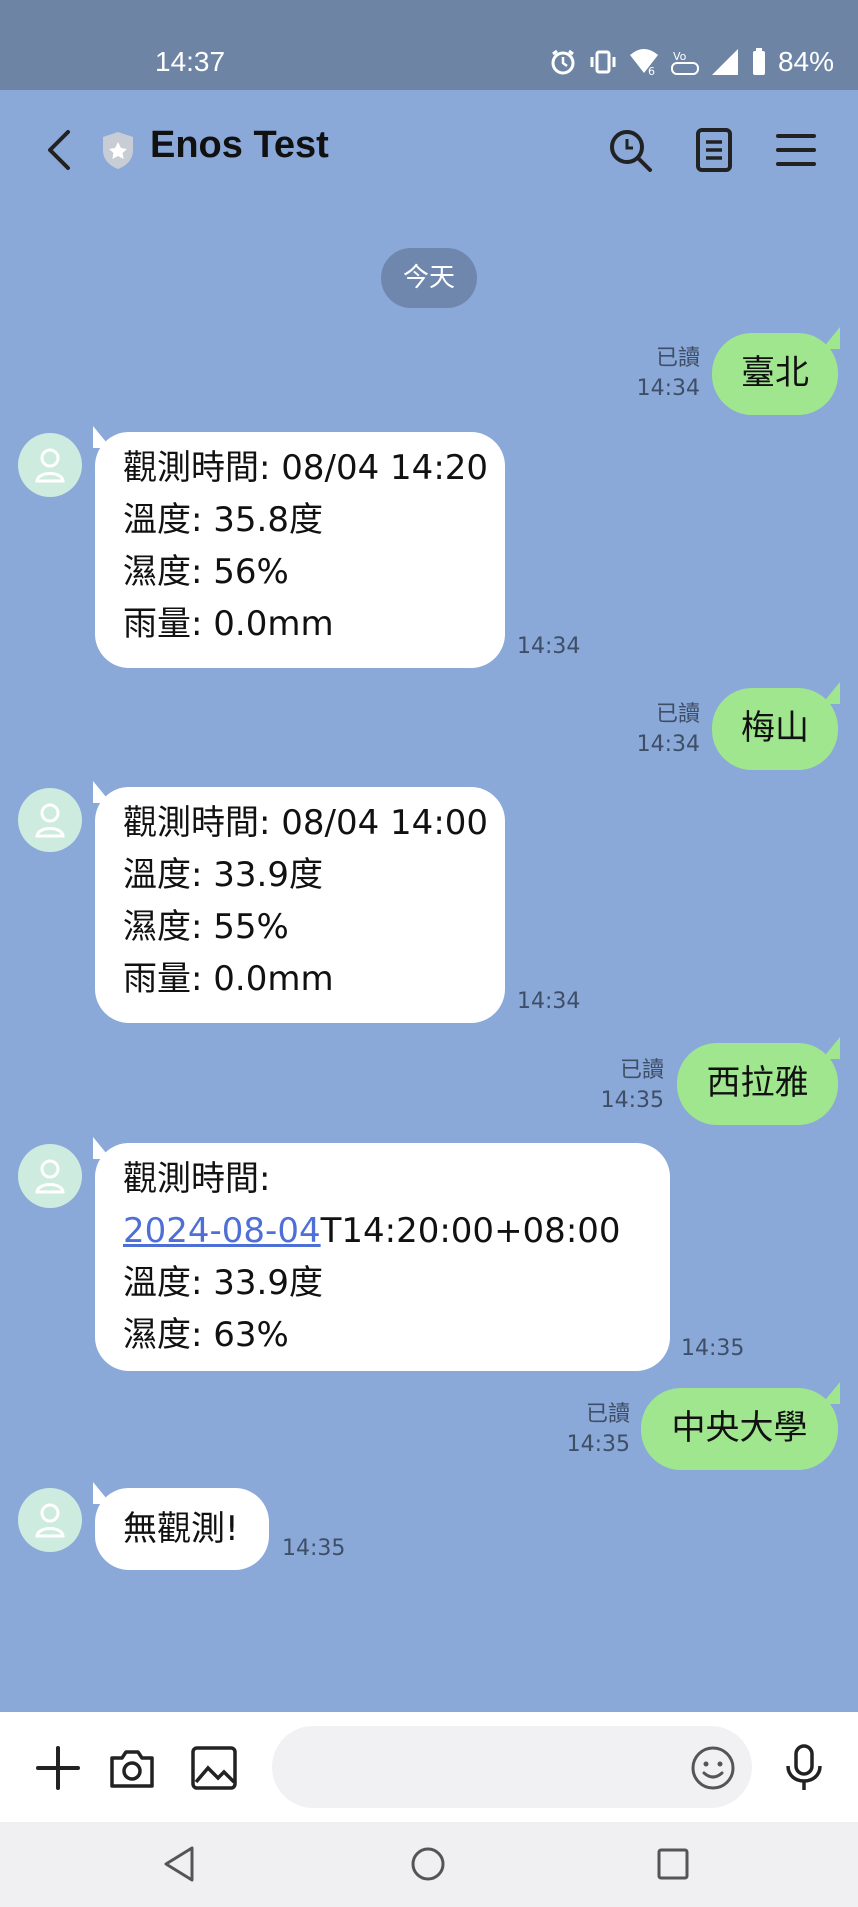 The width and height of the screenshot is (858, 1907). I want to click on shield-icon, so click(118, 150).